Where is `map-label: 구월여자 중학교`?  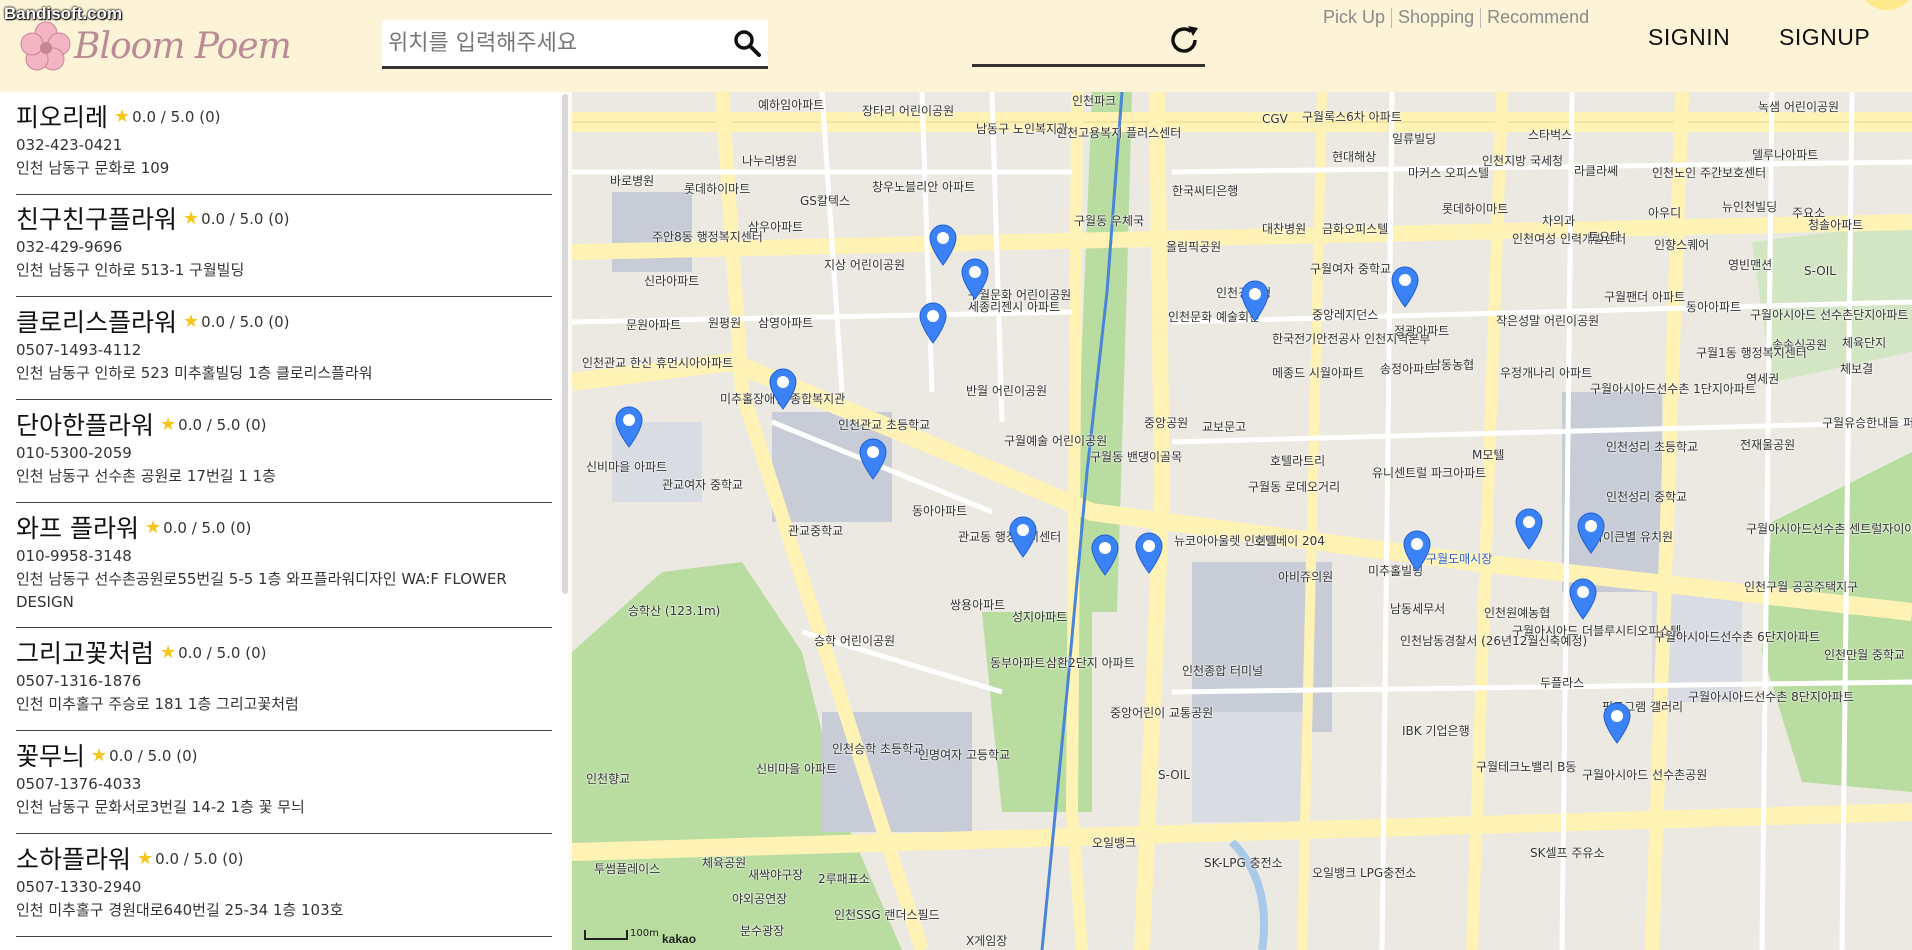
map-label: 구월여자 중학교 is located at coordinates (1351, 269).